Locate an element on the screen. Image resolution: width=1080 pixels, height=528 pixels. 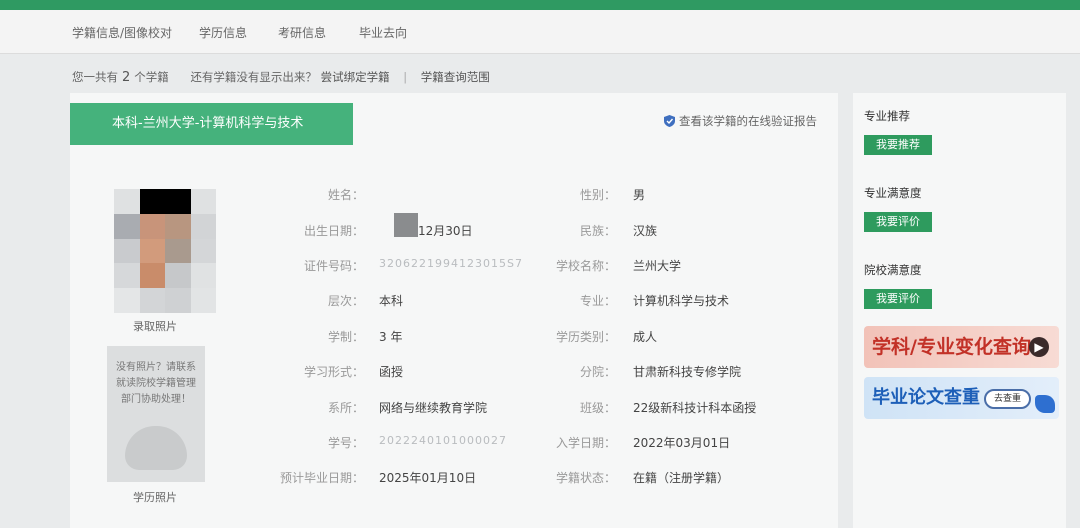
degree-photo-placeholder: 没有照片？请联系就读院校学籍管理部门协助处理！ is located at coordinates (156, 414).